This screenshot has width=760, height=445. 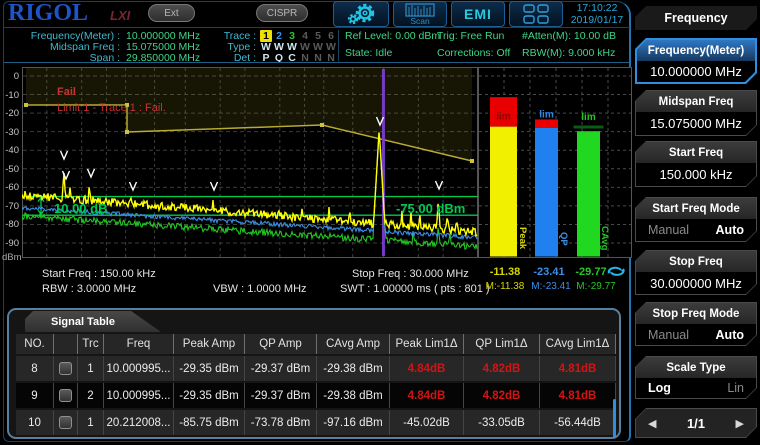 I want to click on table-cell: -56.44dB, so click(x=578, y=422).